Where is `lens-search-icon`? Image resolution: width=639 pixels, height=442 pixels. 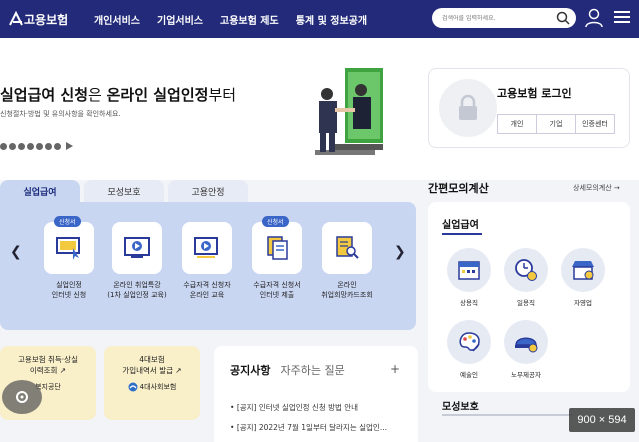
lens-search-icon is located at coordinates (22, 397).